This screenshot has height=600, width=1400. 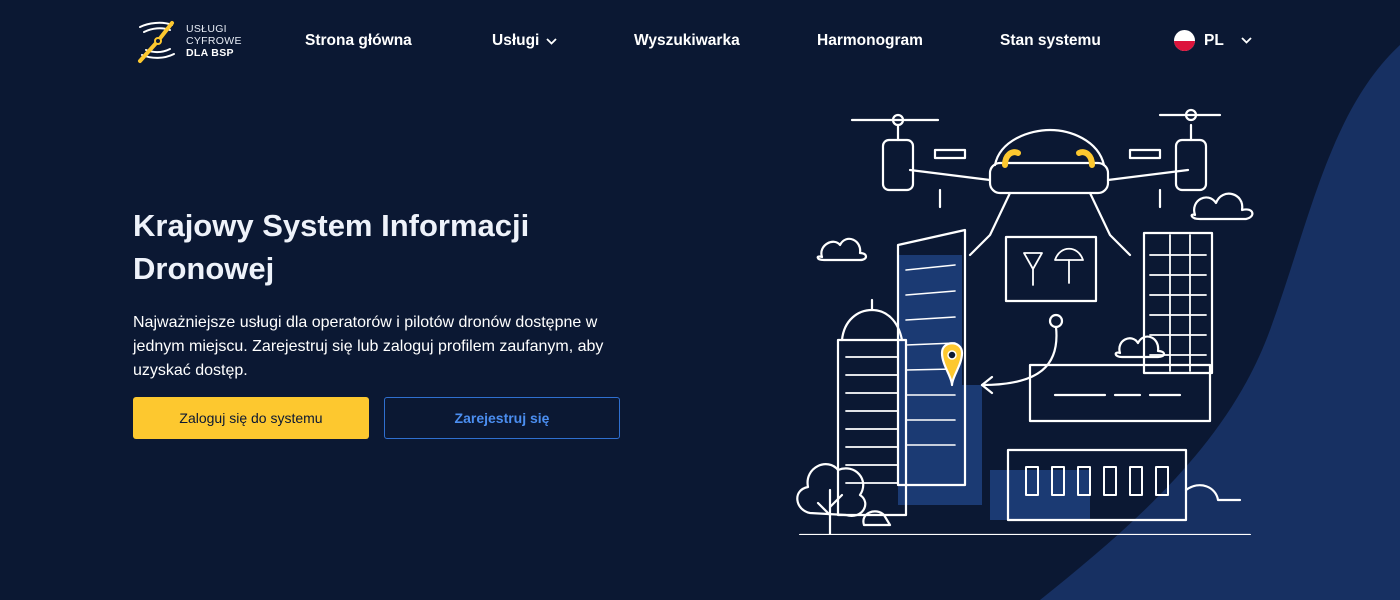 I want to click on nav-system-status-label: Stan systemu, so click(x=1050, y=40).